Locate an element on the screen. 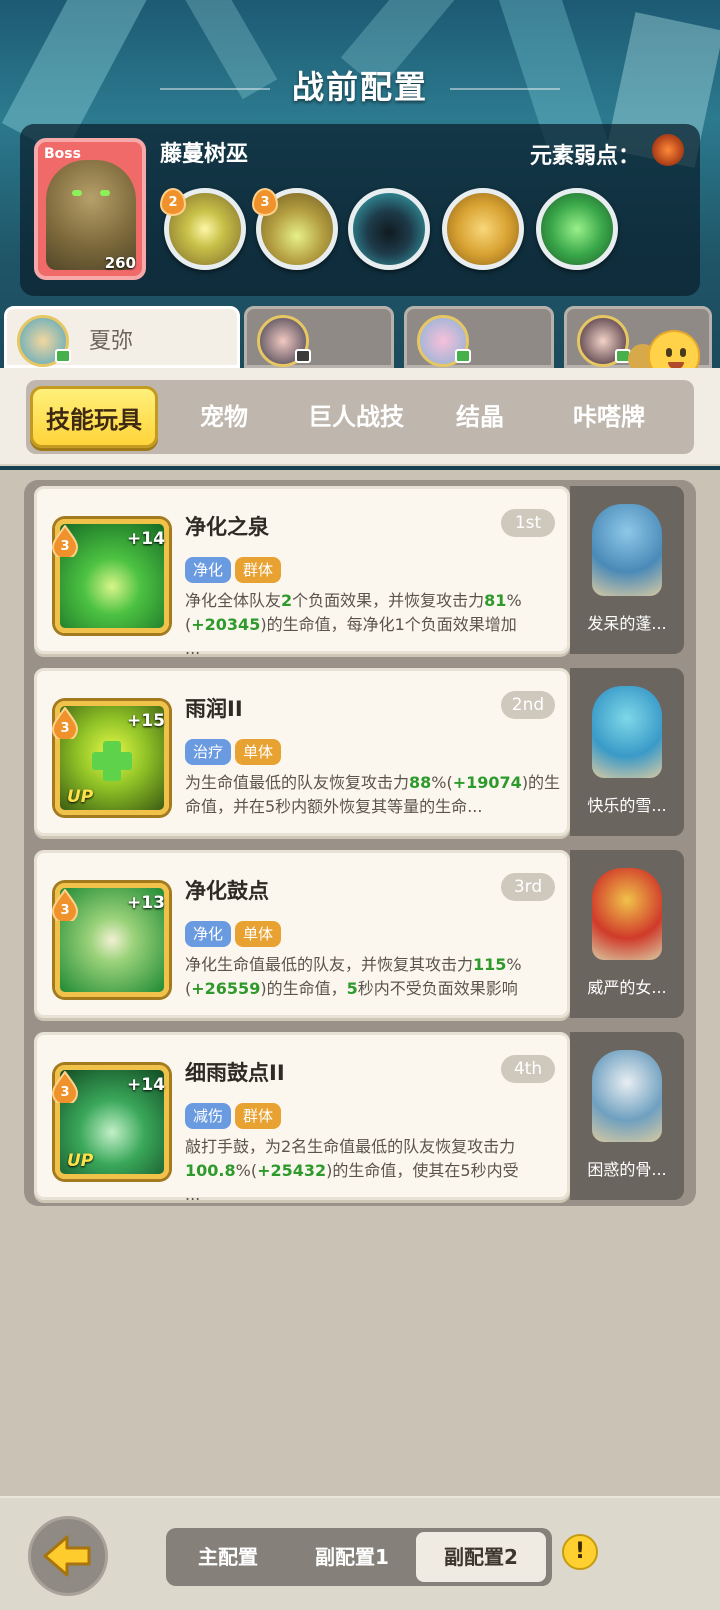 This screenshot has height=1610, width=720. tab-crystals: 结晶 is located at coordinates (480, 417).